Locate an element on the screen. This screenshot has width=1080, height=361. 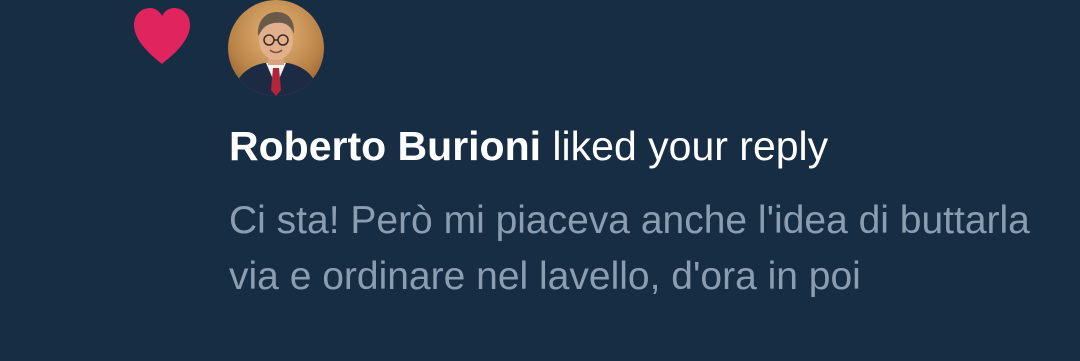
notification-headline: Roberto Burioni liked your reply is located at coordinates (528, 146).